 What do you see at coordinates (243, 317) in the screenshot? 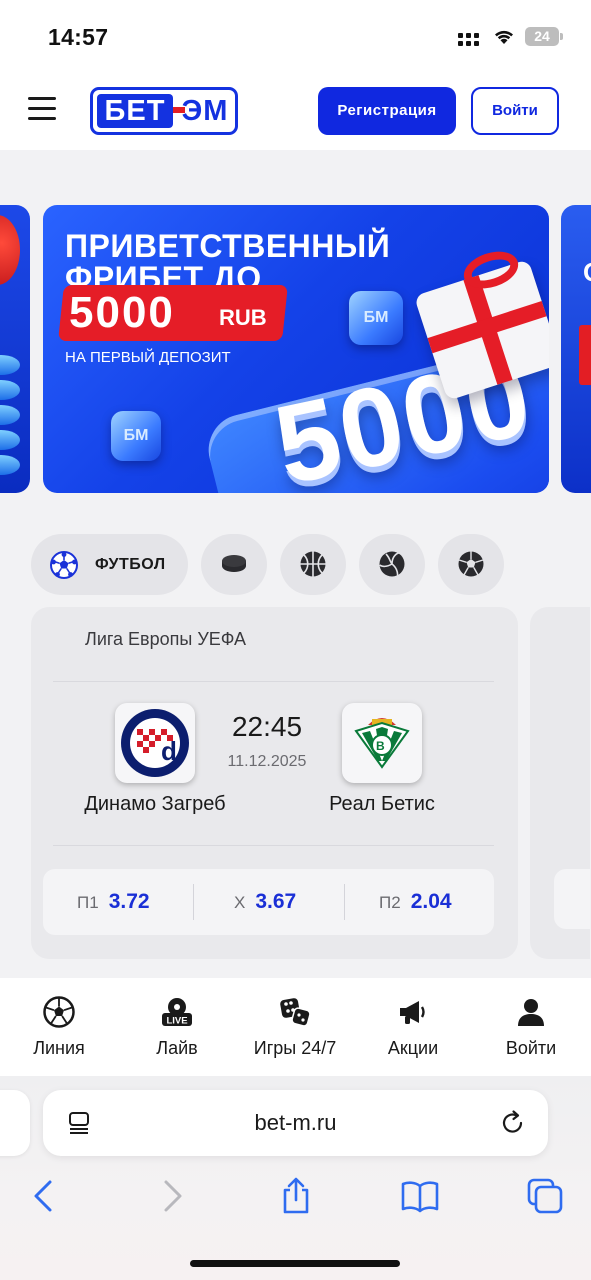
I see `banner-currency: RUB` at bounding box center [243, 317].